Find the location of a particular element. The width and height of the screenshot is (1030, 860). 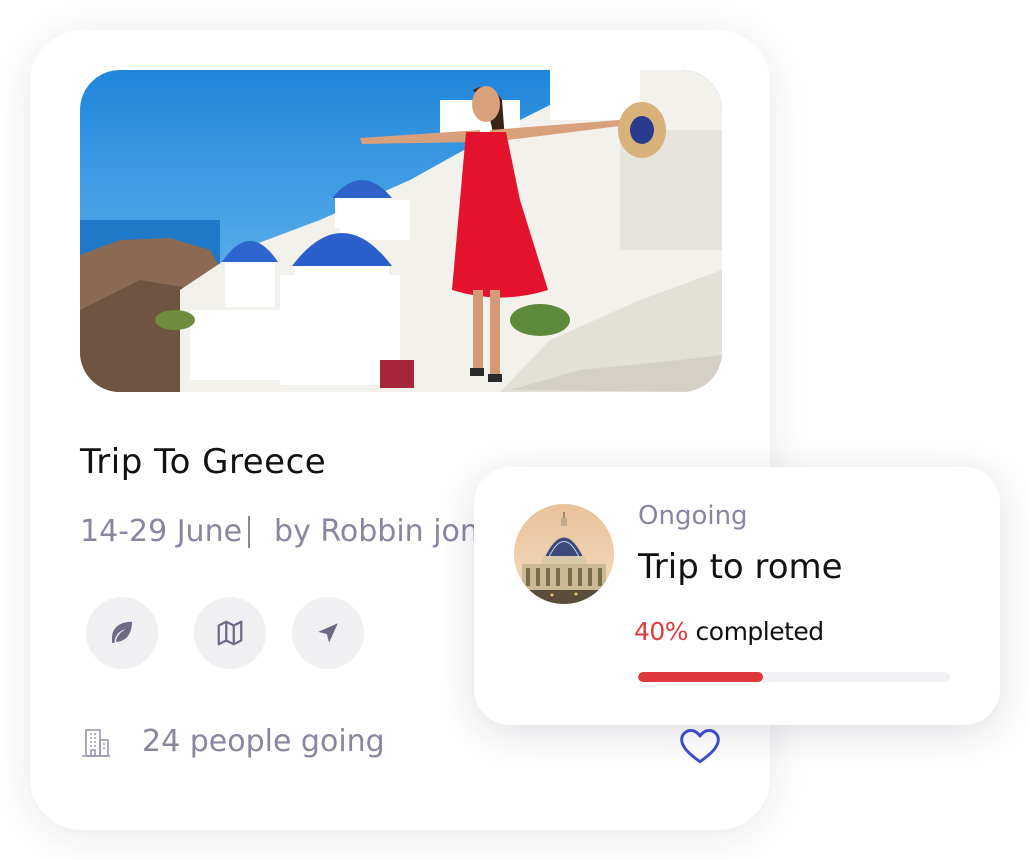

trip-title: Trip To Greece is located at coordinates (203, 462).